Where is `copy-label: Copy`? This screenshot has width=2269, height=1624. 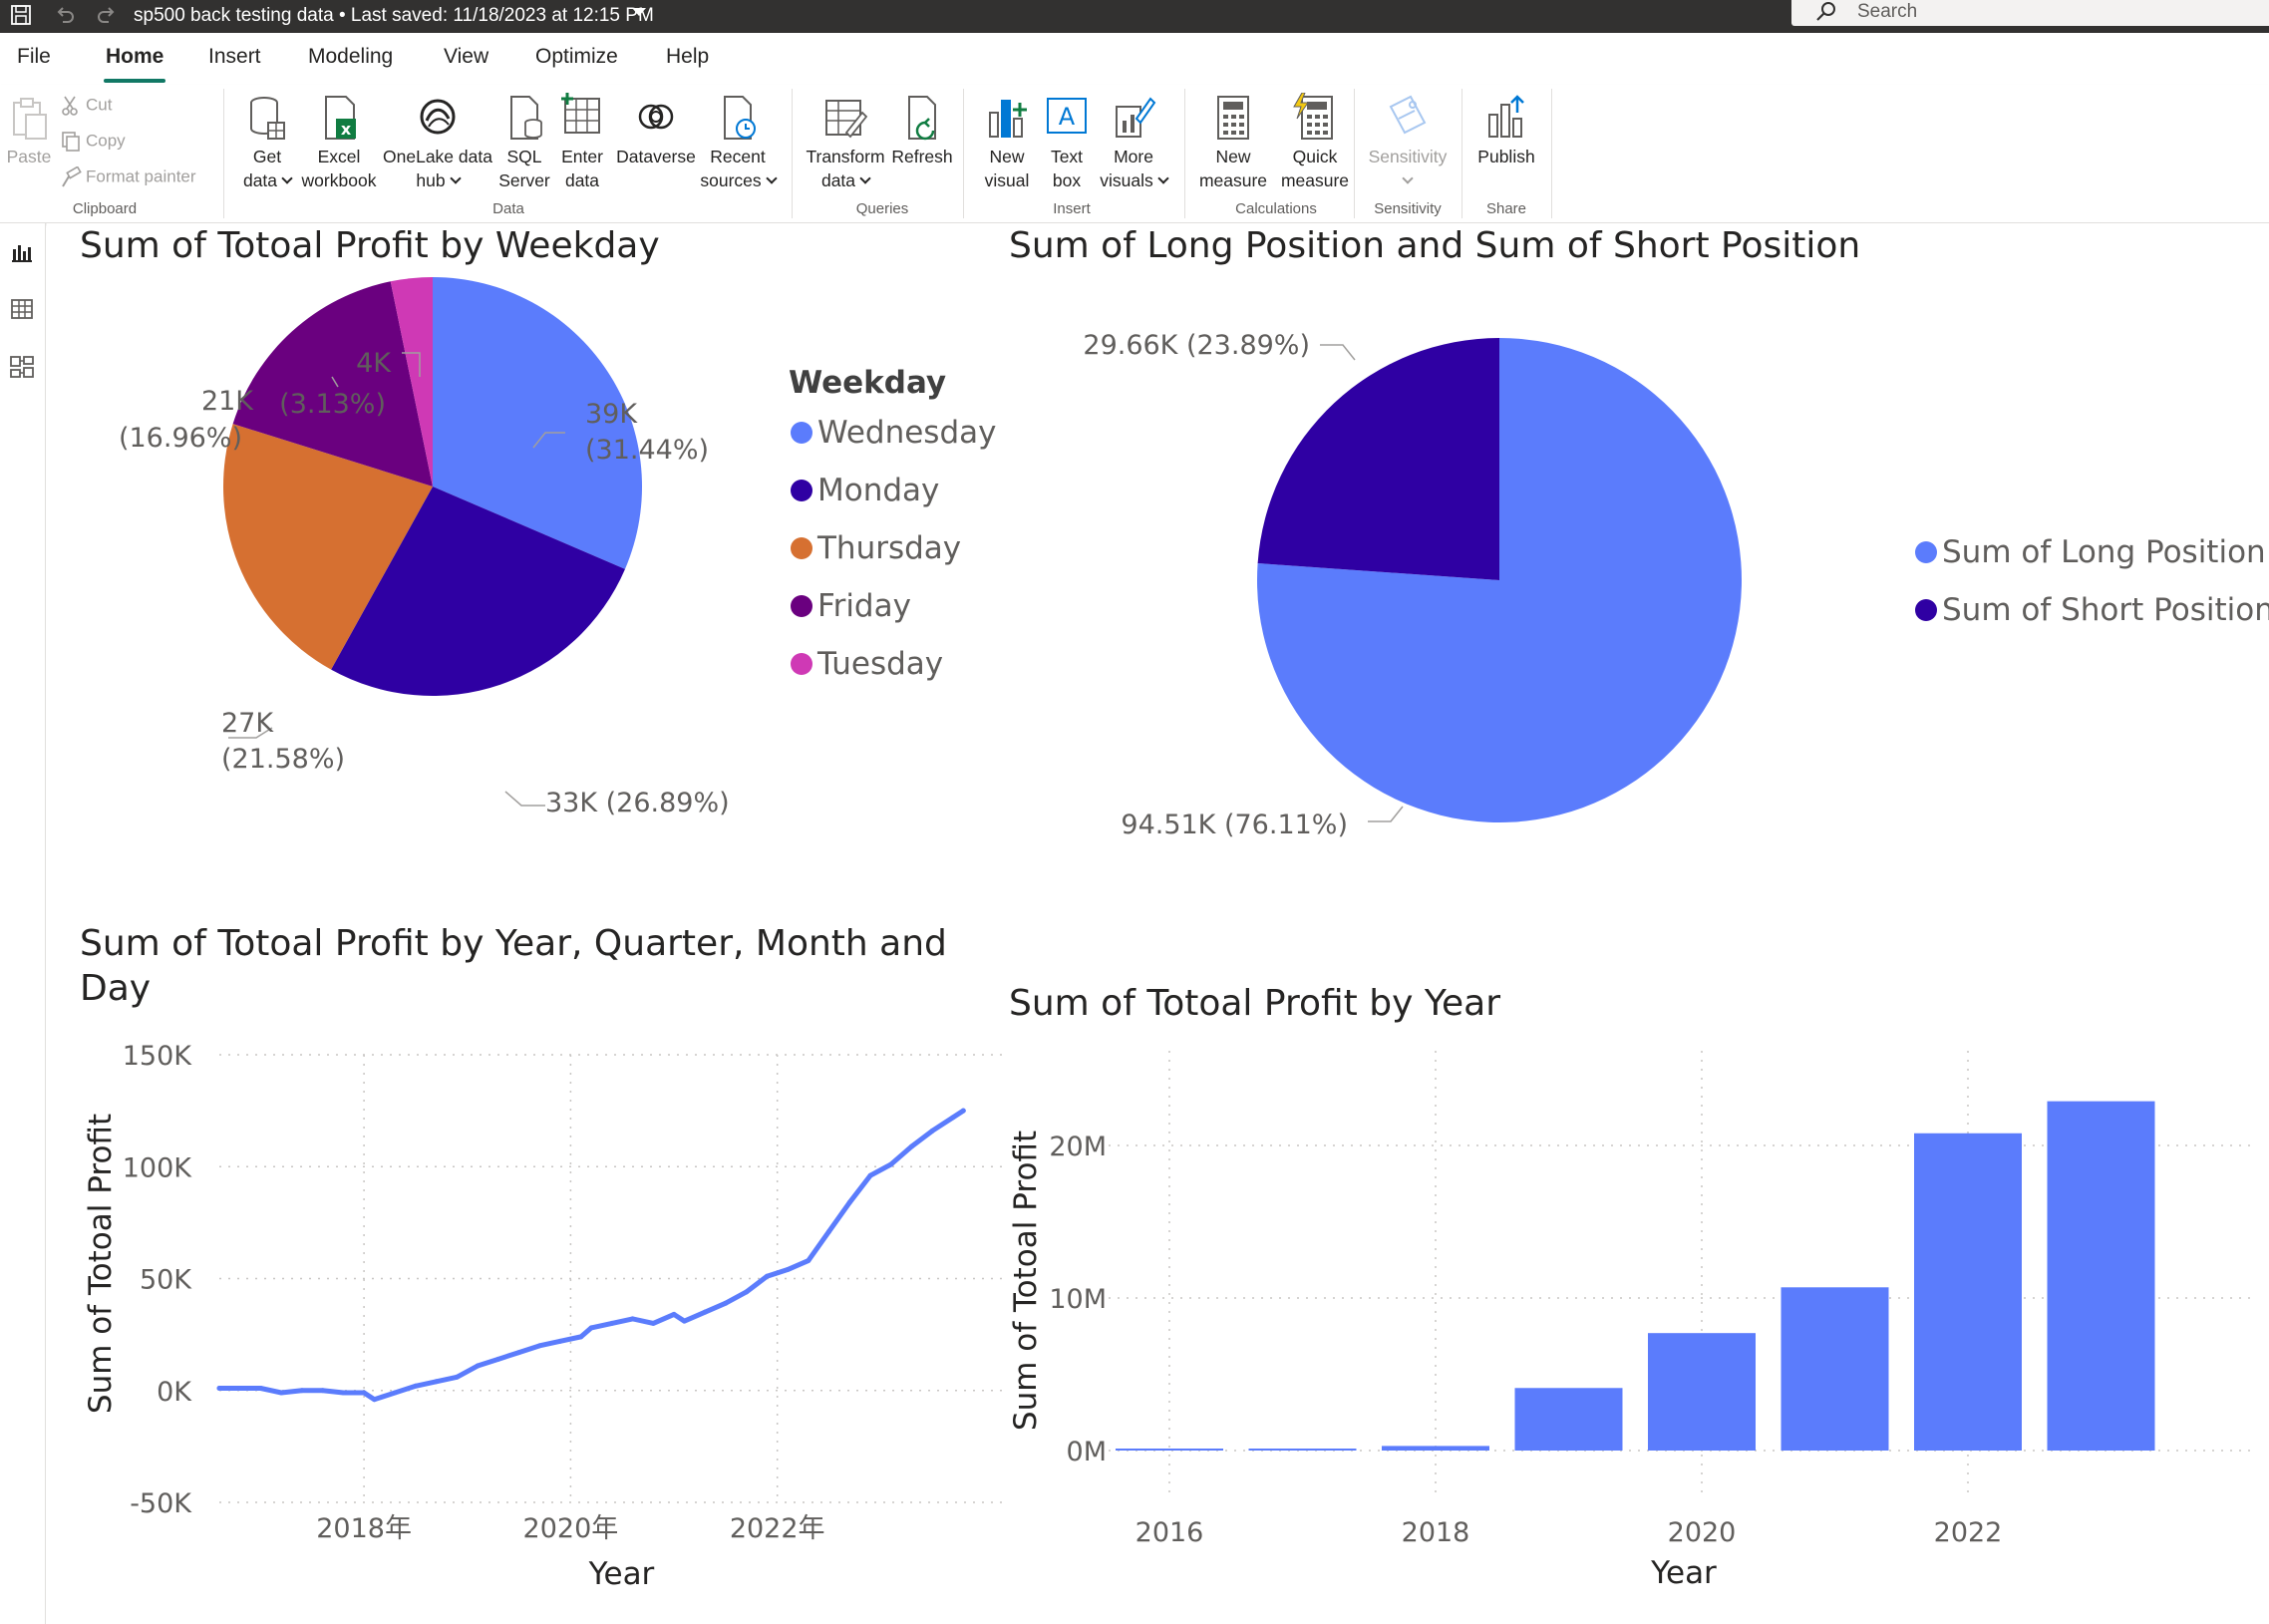
copy-label: Copy is located at coordinates (106, 141).